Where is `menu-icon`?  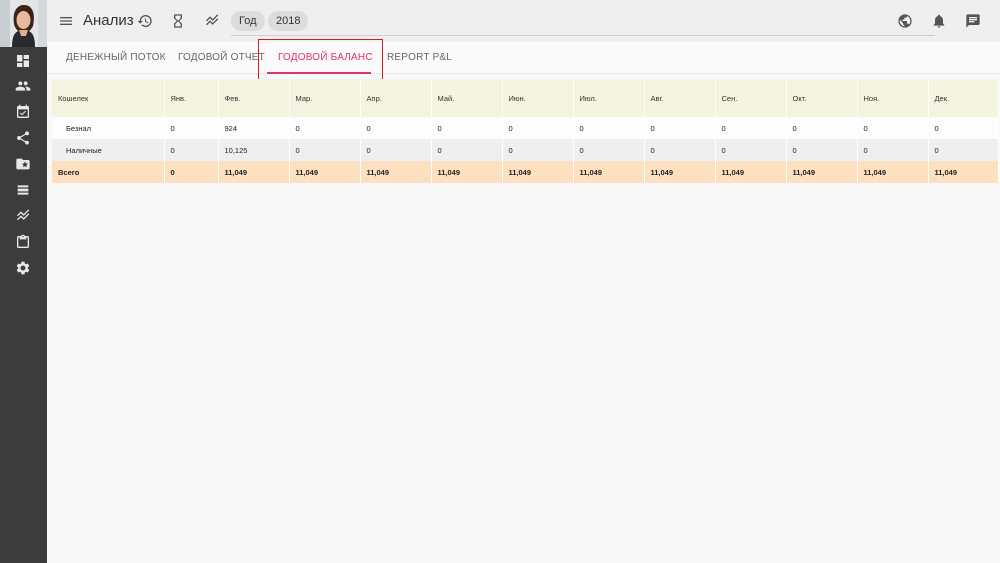 menu-icon is located at coordinates (66, 21).